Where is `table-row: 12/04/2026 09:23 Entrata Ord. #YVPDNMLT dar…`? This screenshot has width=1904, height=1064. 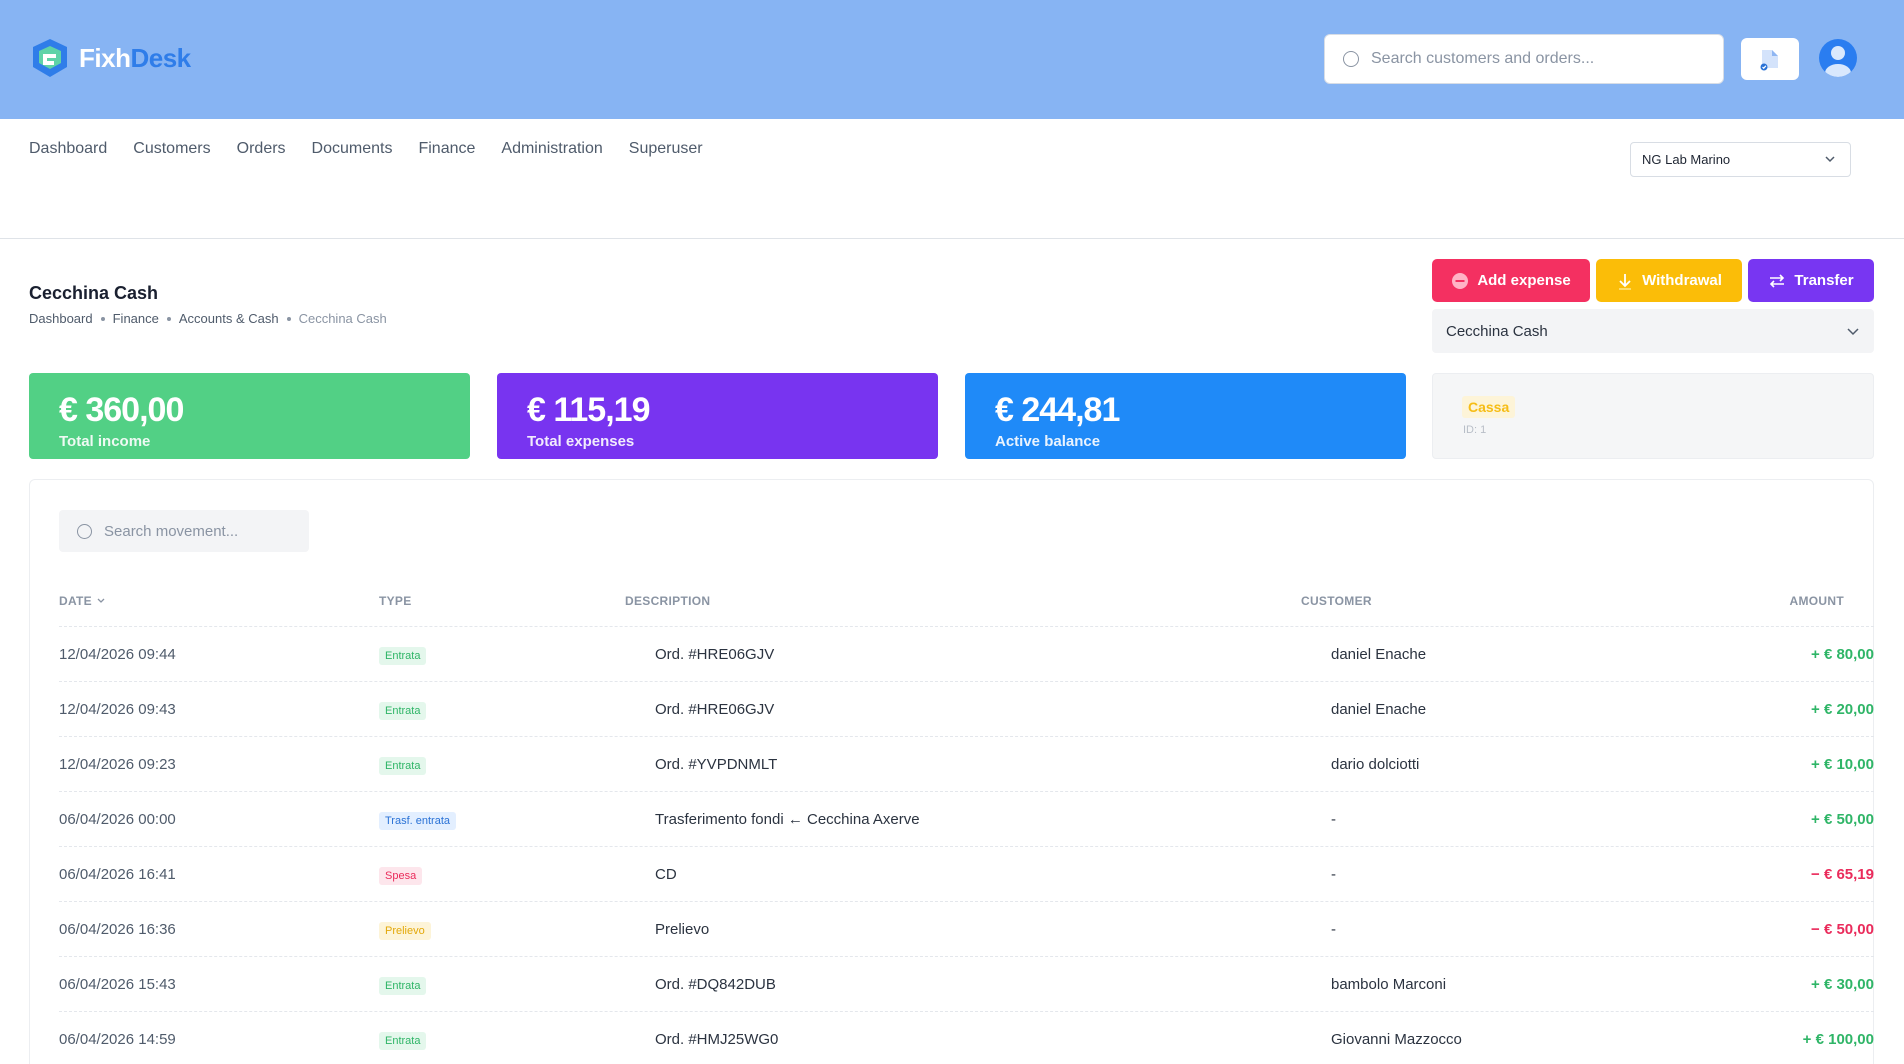
table-row: 12/04/2026 09:23 Entrata Ord. #YVPDNMLT dar… is located at coordinates (966, 763).